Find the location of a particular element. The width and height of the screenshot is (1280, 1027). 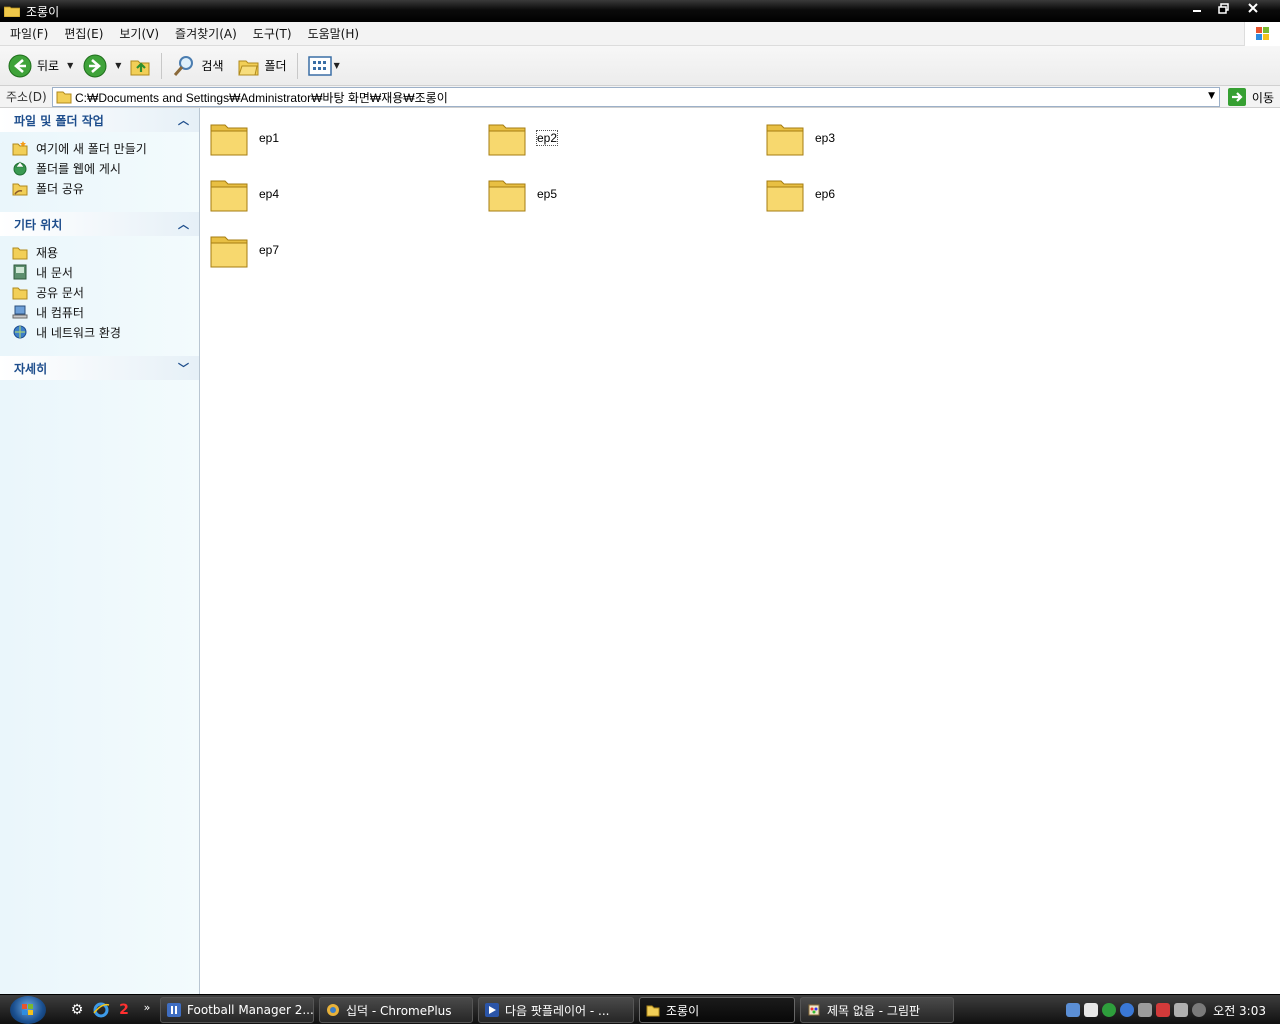

folder-item: ep6 is located at coordinates (800, 194).